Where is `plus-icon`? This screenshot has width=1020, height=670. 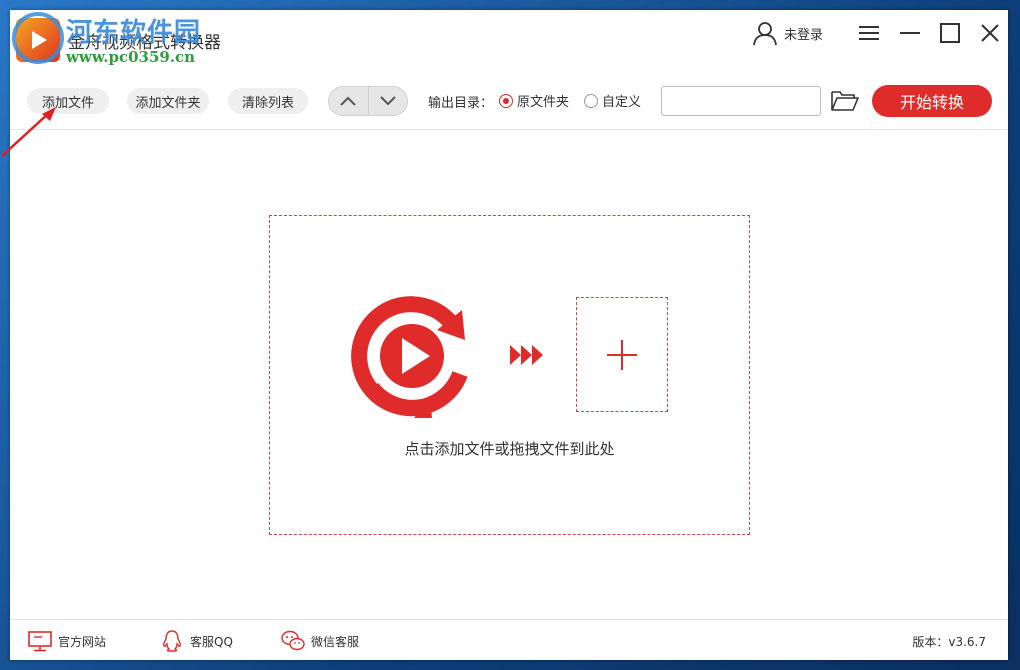 plus-icon is located at coordinates (622, 354).